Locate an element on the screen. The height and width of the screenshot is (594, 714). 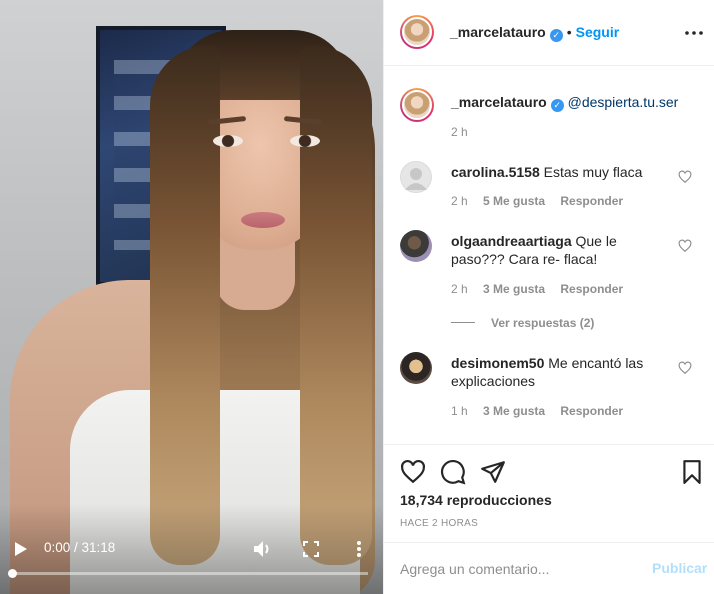
fullscreen-button is located at coordinates (311, 549).